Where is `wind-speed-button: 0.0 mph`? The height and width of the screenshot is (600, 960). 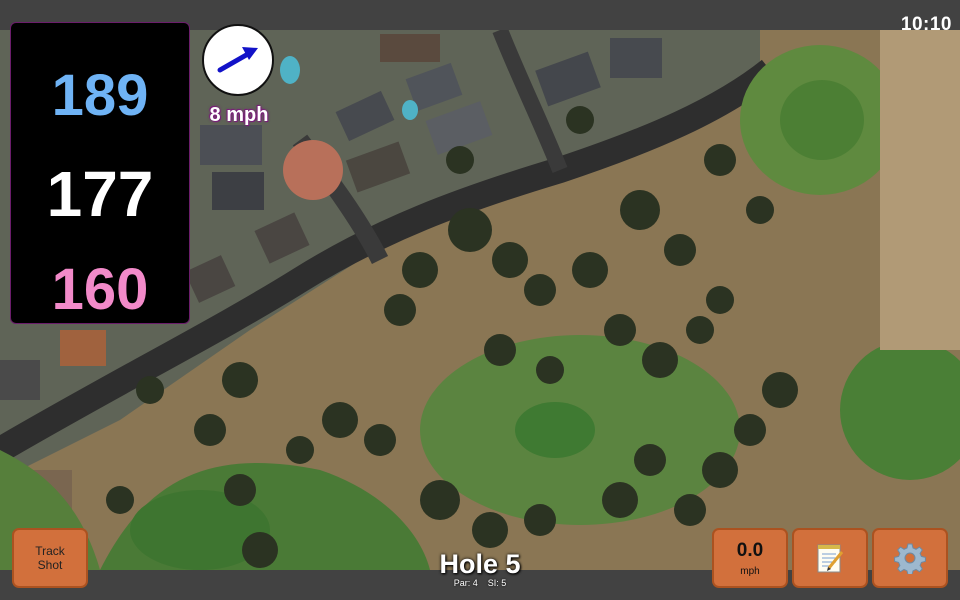
wind-speed-button: 0.0 mph is located at coordinates (750, 558).